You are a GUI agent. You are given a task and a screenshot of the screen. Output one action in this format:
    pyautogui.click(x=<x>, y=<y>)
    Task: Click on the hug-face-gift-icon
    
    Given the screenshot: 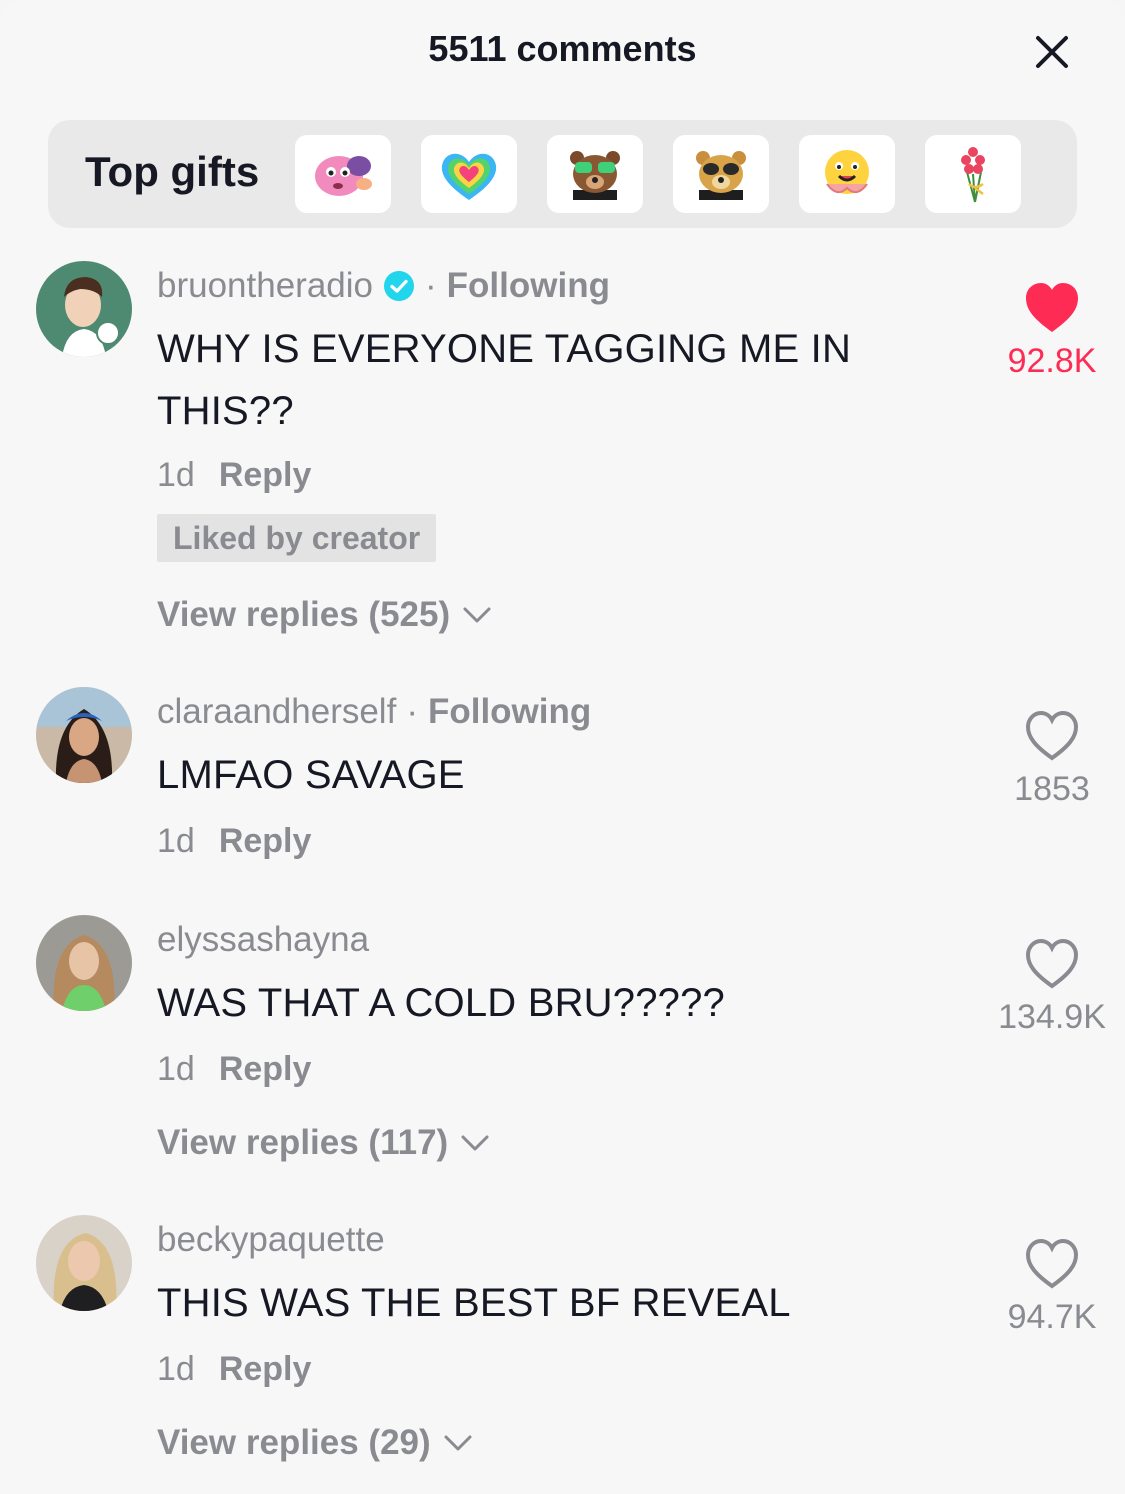 What is the action you would take?
    pyautogui.click(x=847, y=172)
    